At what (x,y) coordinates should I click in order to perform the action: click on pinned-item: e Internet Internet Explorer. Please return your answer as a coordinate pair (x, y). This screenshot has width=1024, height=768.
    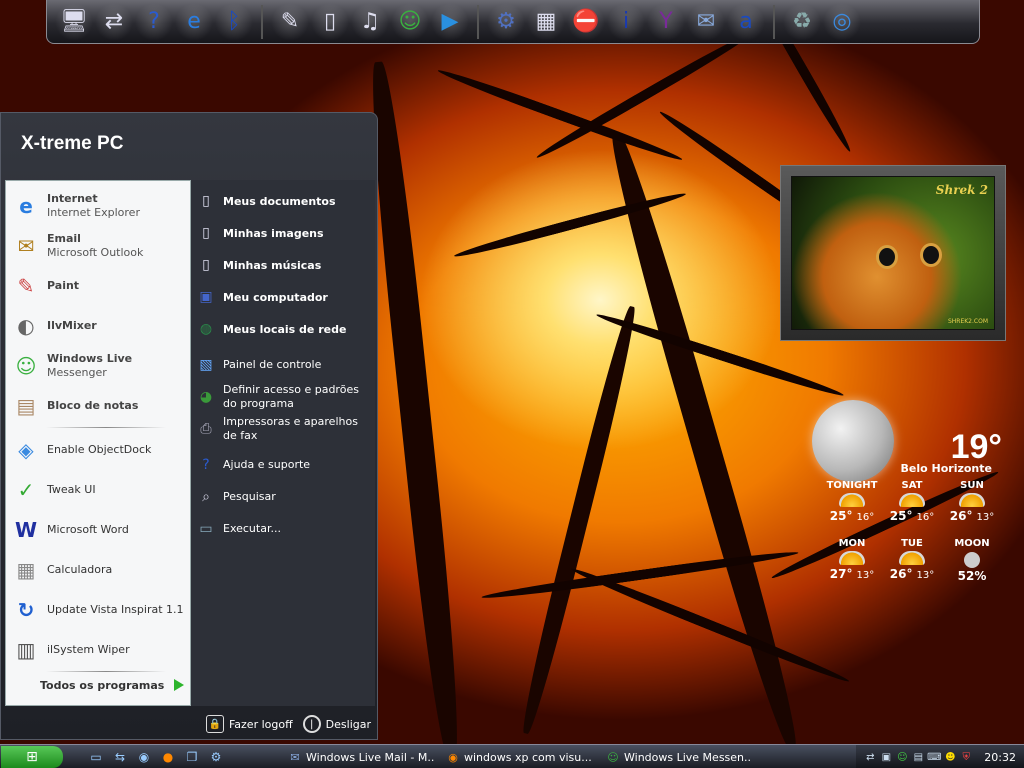
    Looking at the image, I should click on (99, 206).